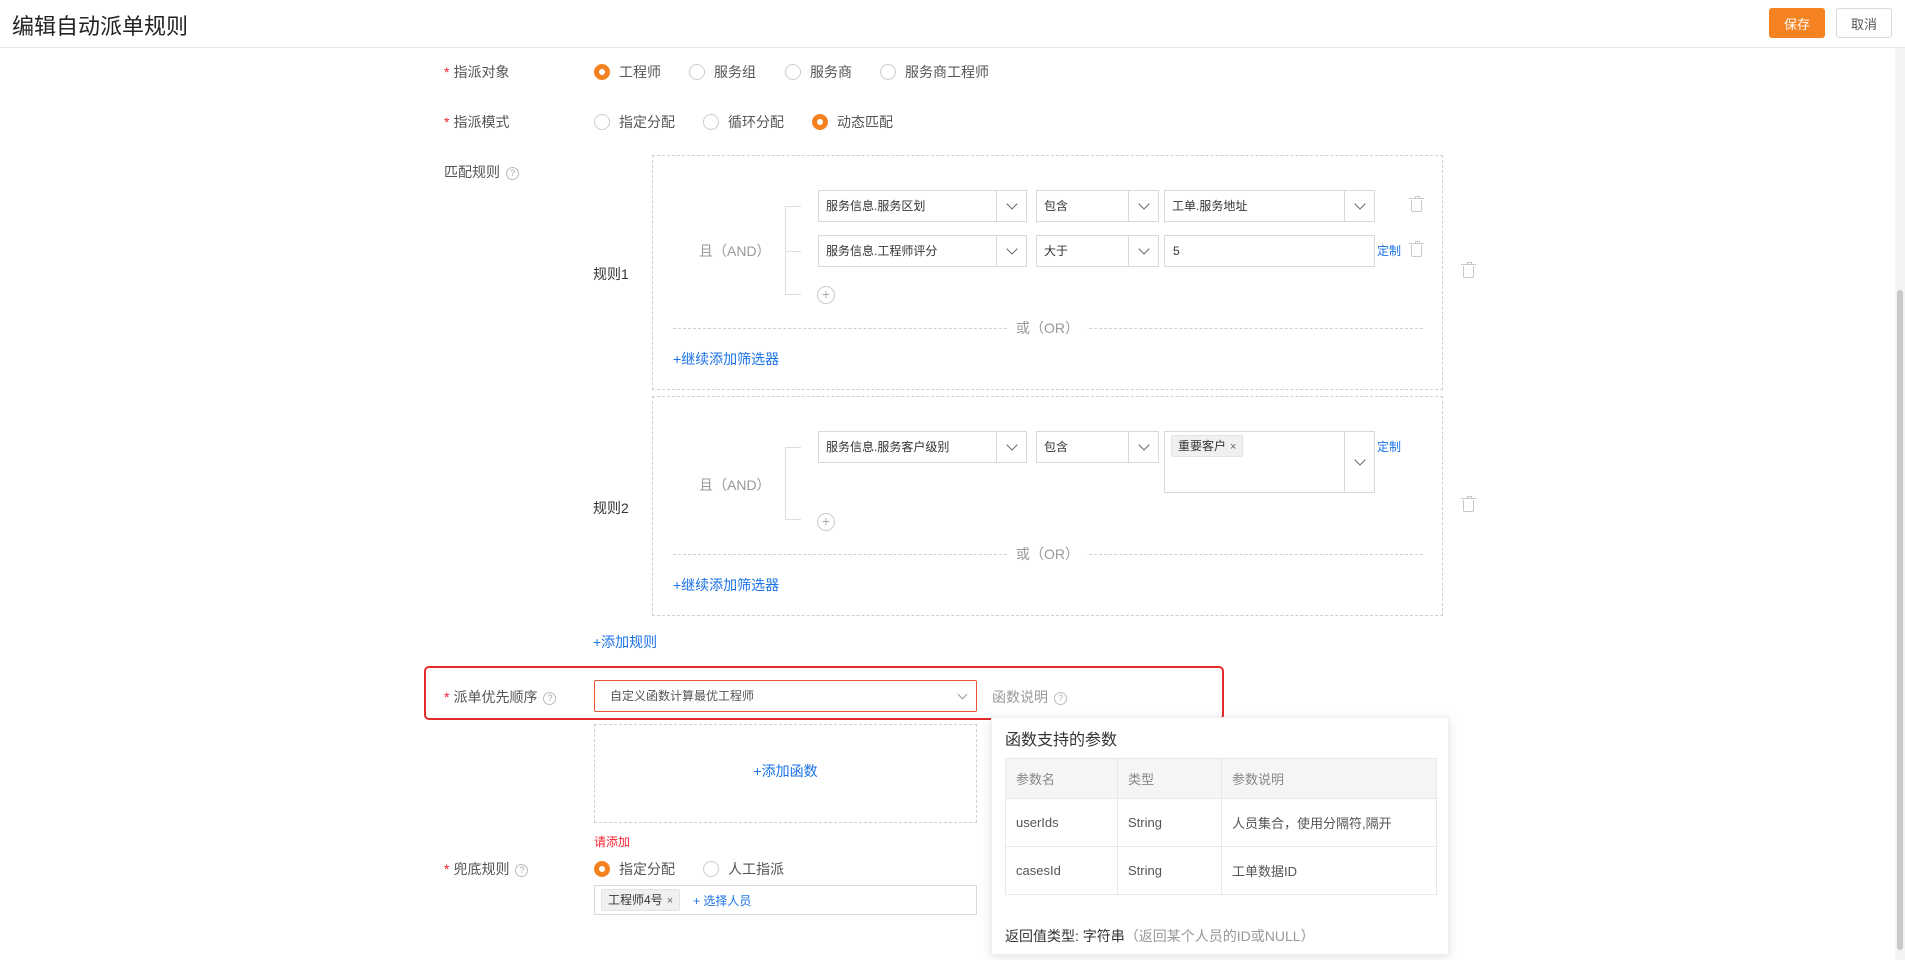 This screenshot has width=1905, height=960. I want to click on multi-value-select: 重要客户 ×, so click(1269, 462).